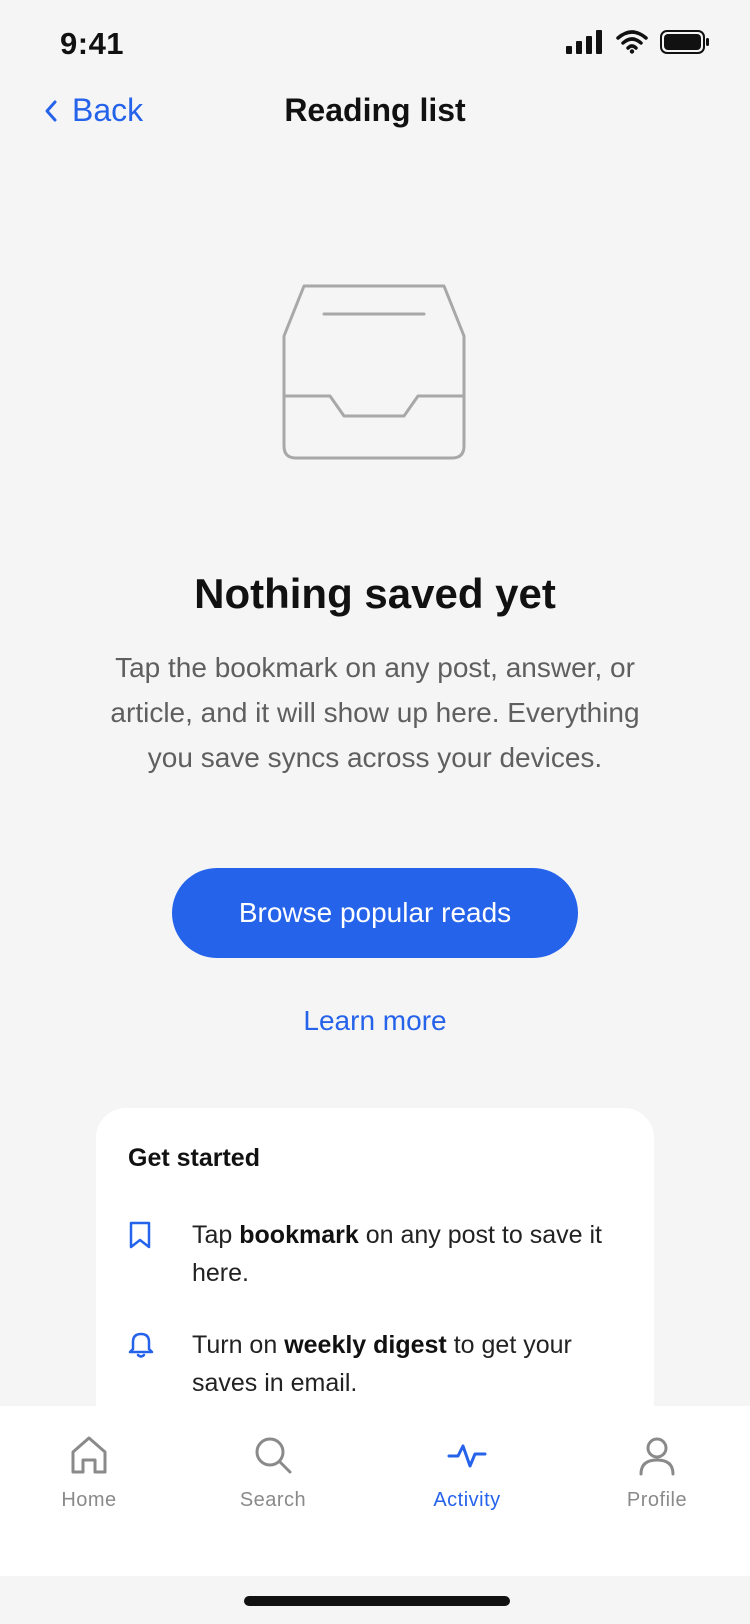 The image size is (750, 1624). Describe the element at coordinates (584, 42) in the screenshot. I see `cellular-signal-icon` at that location.